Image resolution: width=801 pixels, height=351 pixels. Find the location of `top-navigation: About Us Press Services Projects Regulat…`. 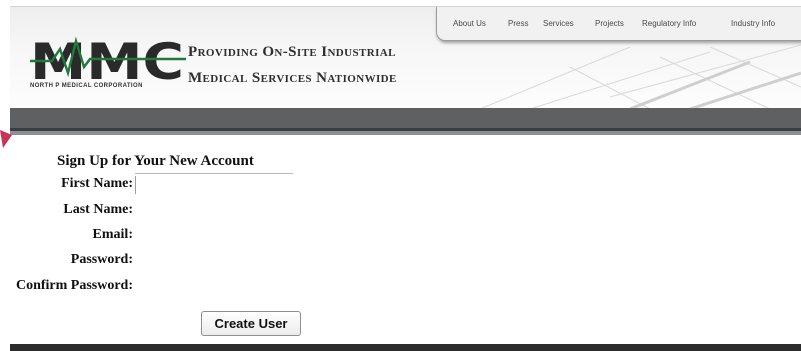

top-navigation: About Us Press Services Projects Regulat… is located at coordinates (618, 24).